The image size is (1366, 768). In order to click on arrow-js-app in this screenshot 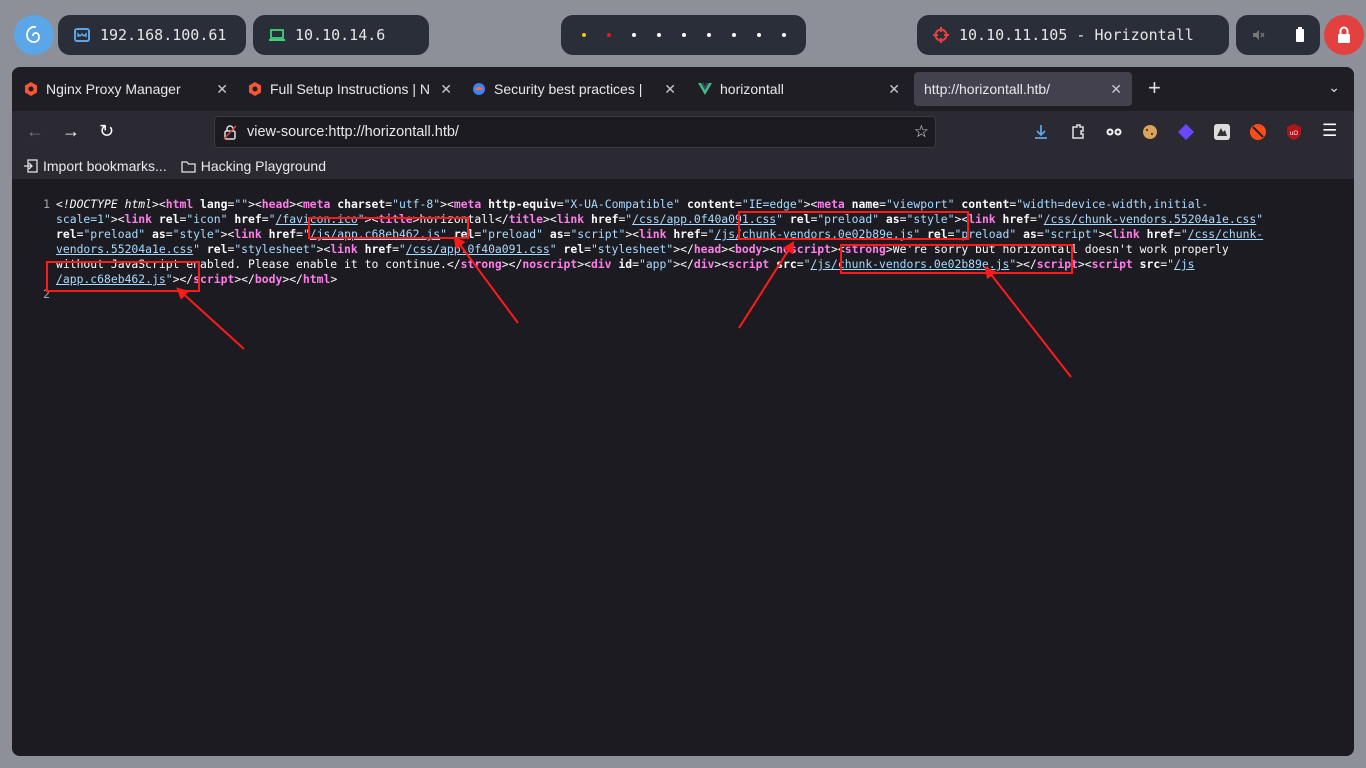, I will do `click(486, 280)`.